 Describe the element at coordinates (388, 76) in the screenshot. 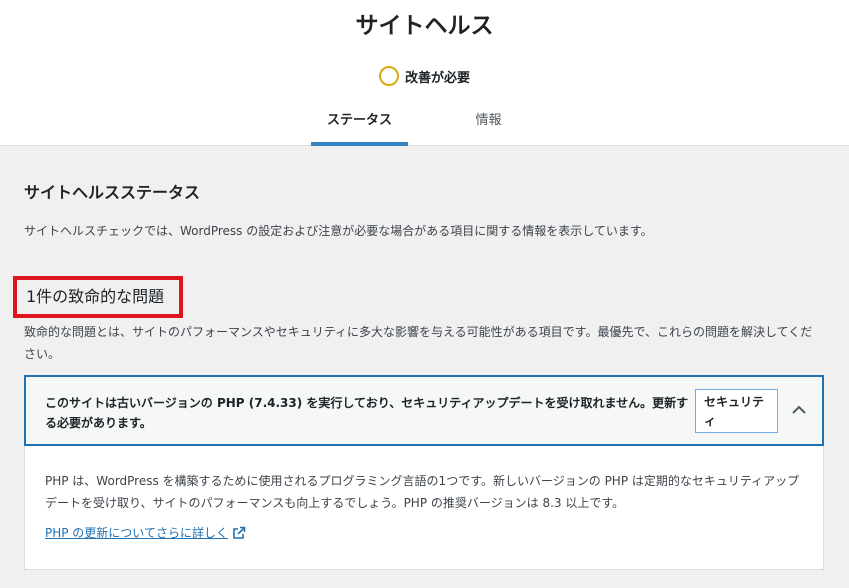

I see `status-circle-icon` at that location.